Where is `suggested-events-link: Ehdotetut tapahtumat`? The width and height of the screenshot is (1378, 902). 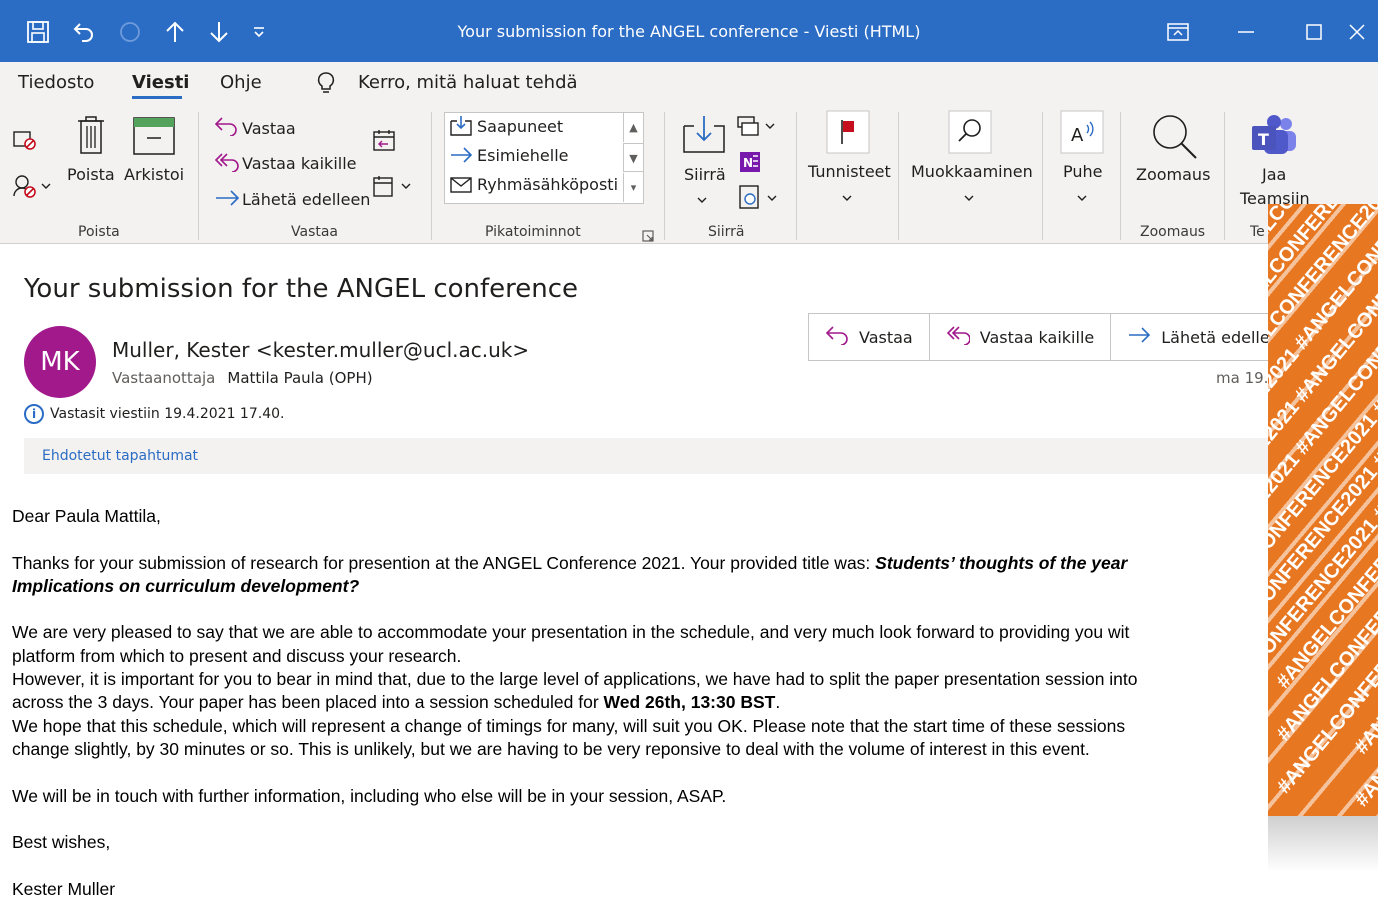
suggested-events-link: Ehdotetut tapahtumat is located at coordinates (701, 456).